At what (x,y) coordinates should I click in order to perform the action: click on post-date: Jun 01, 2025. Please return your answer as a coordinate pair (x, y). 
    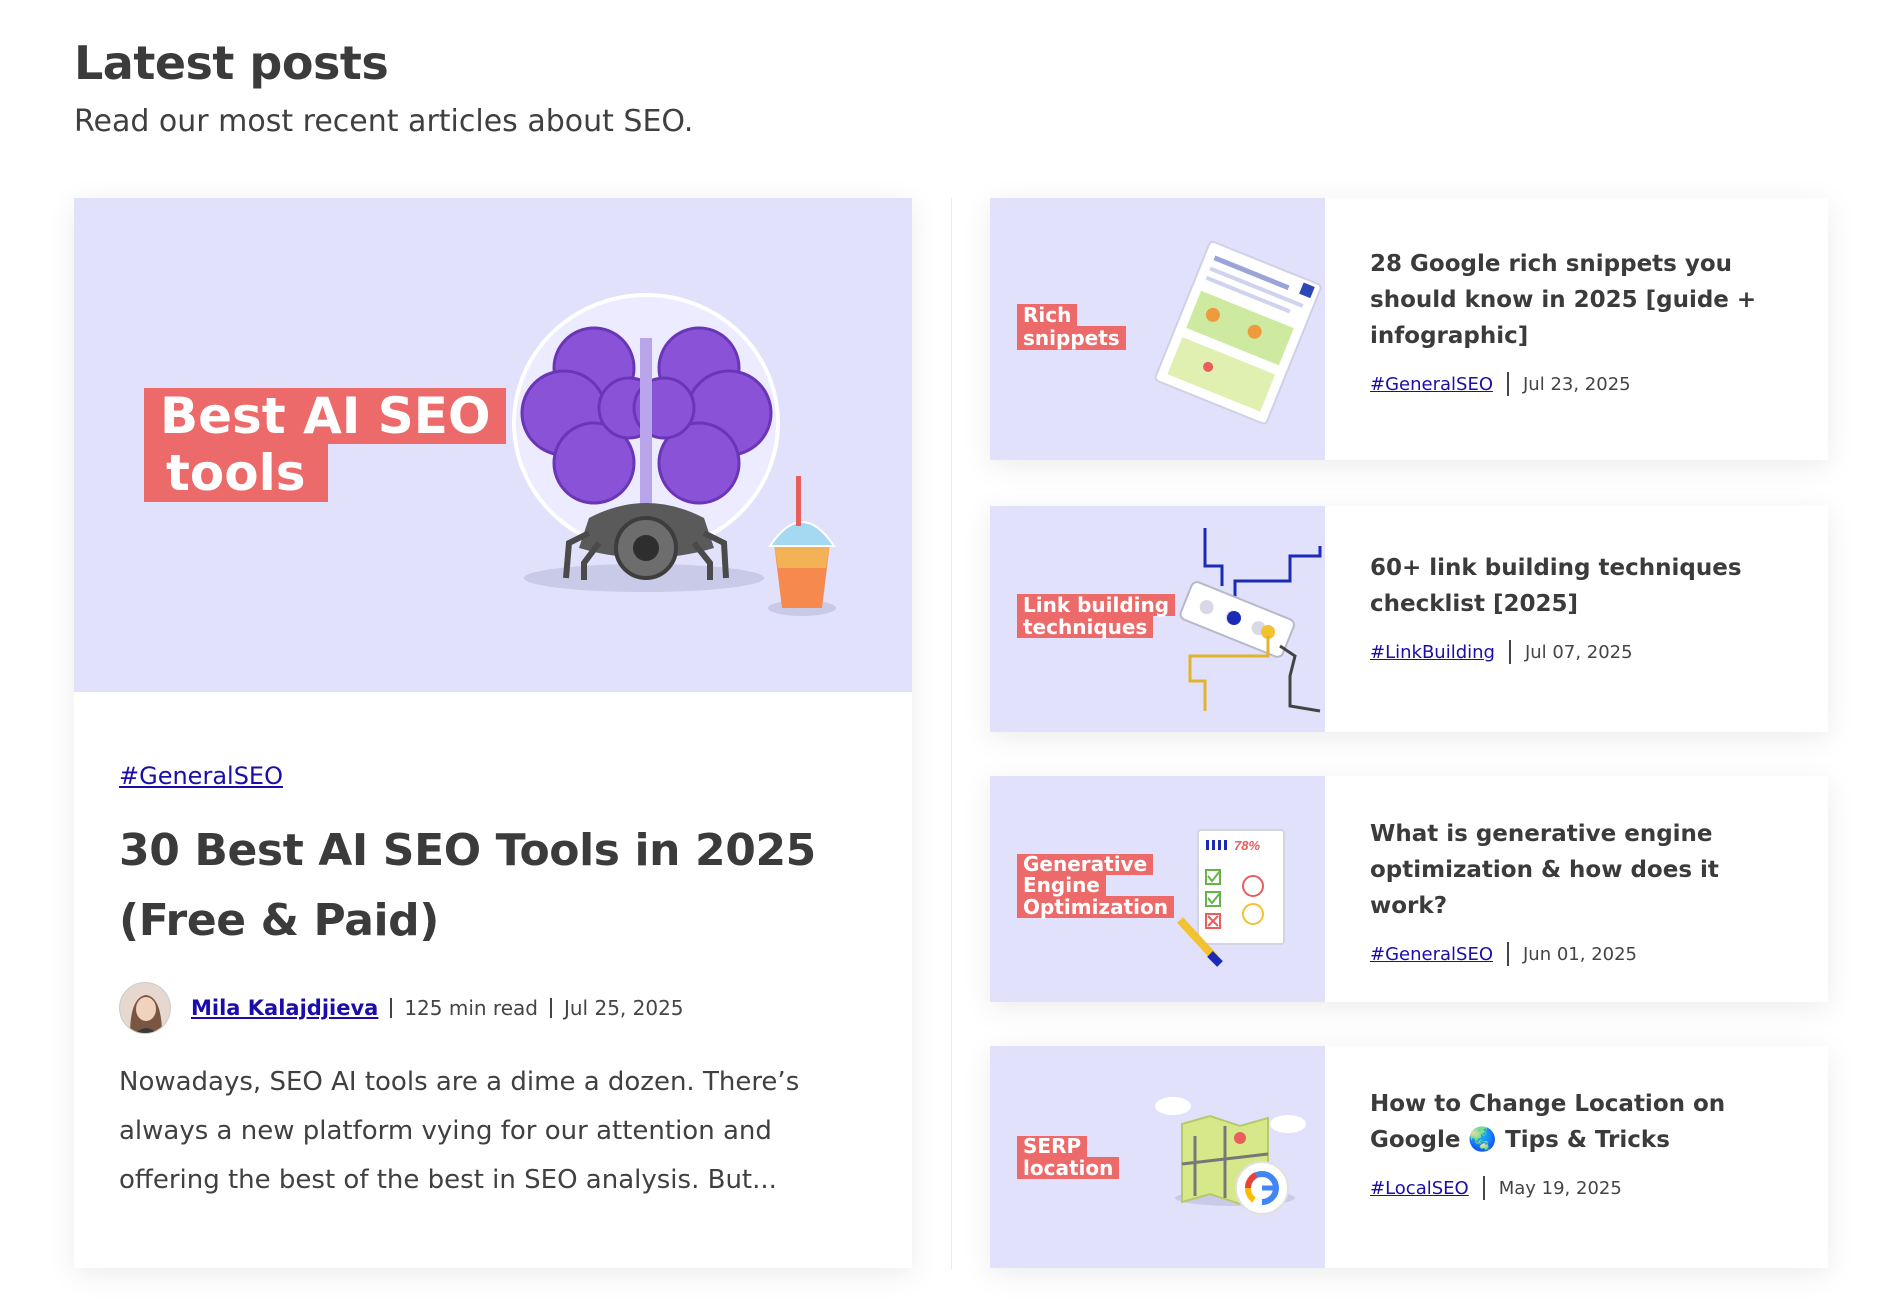
    Looking at the image, I should click on (1580, 954).